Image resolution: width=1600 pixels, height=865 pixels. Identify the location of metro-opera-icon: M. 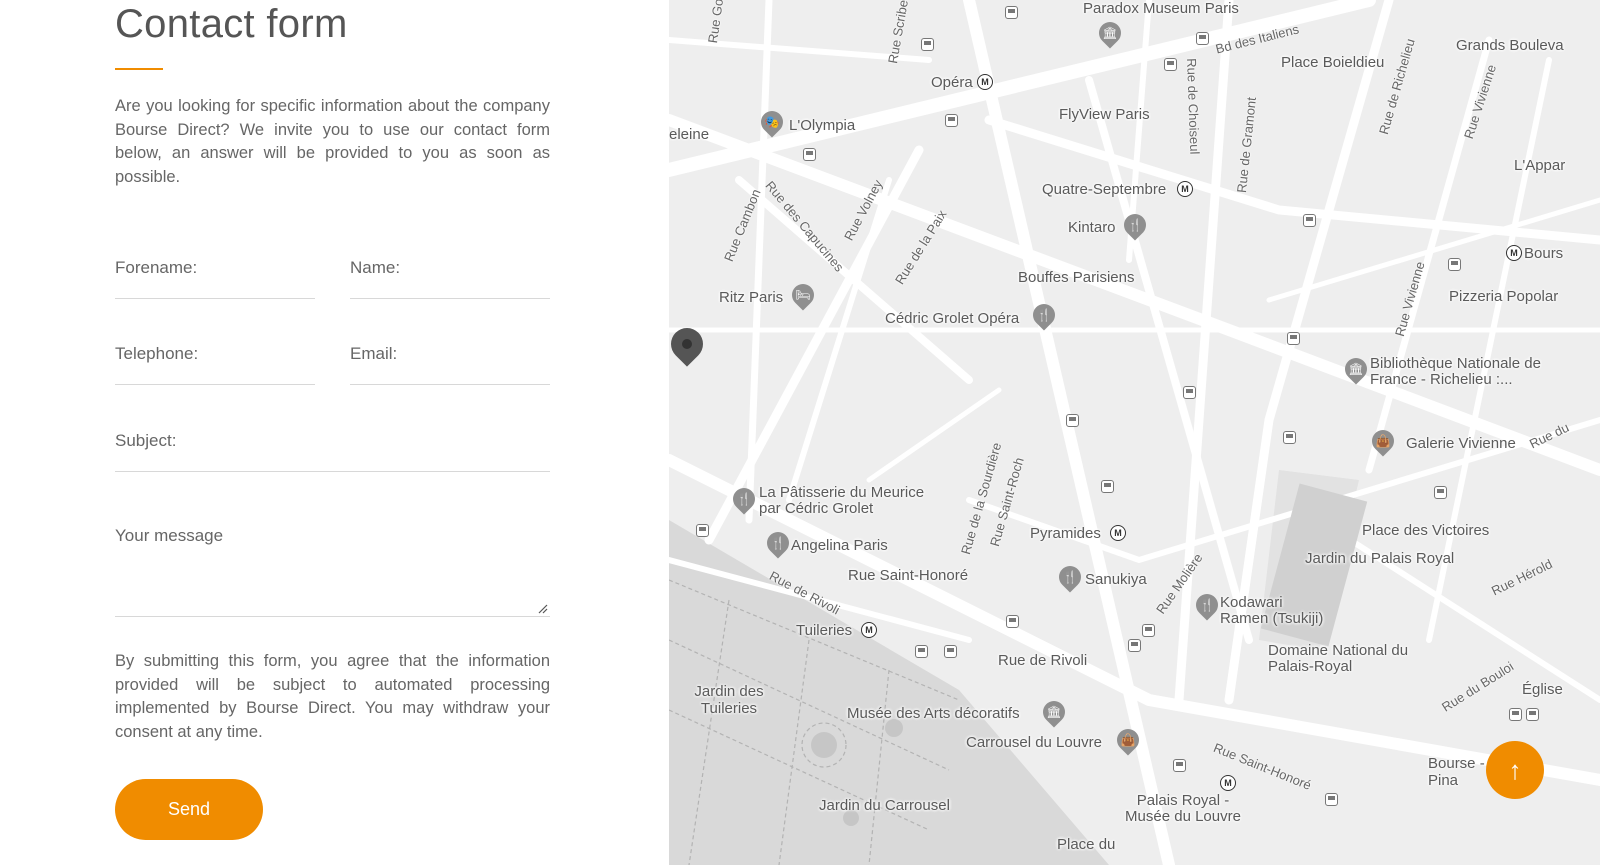
(985, 82).